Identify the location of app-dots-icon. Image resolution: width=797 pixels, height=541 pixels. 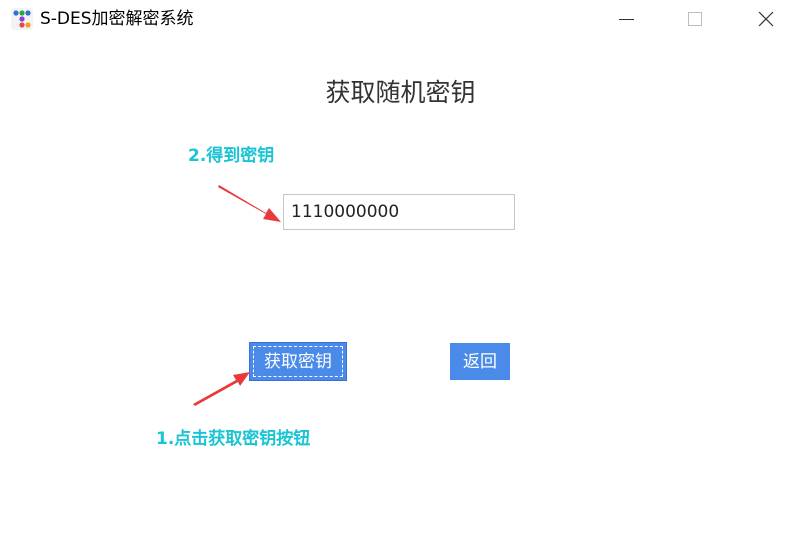
(22, 19).